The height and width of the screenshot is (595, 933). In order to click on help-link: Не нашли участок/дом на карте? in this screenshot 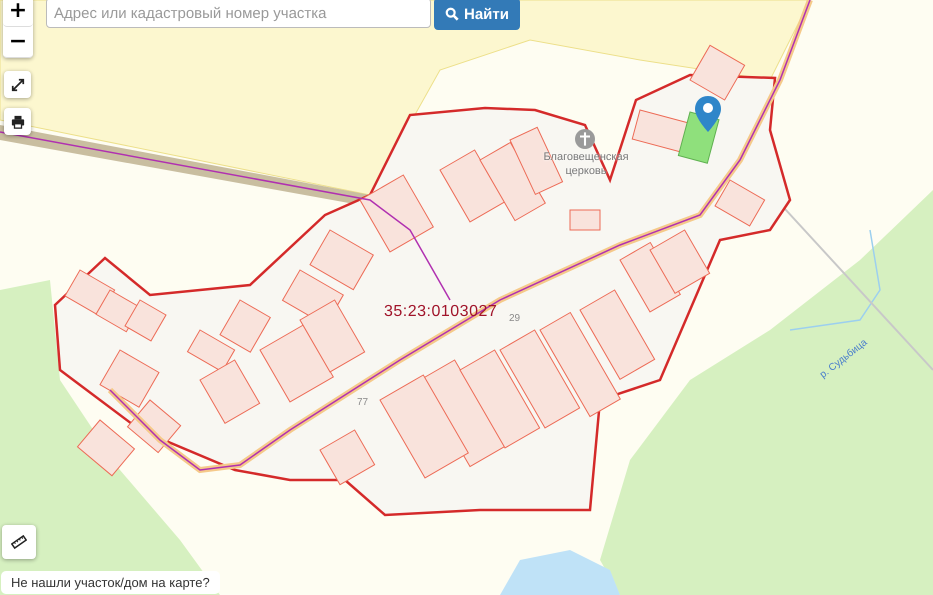, I will do `click(110, 582)`.